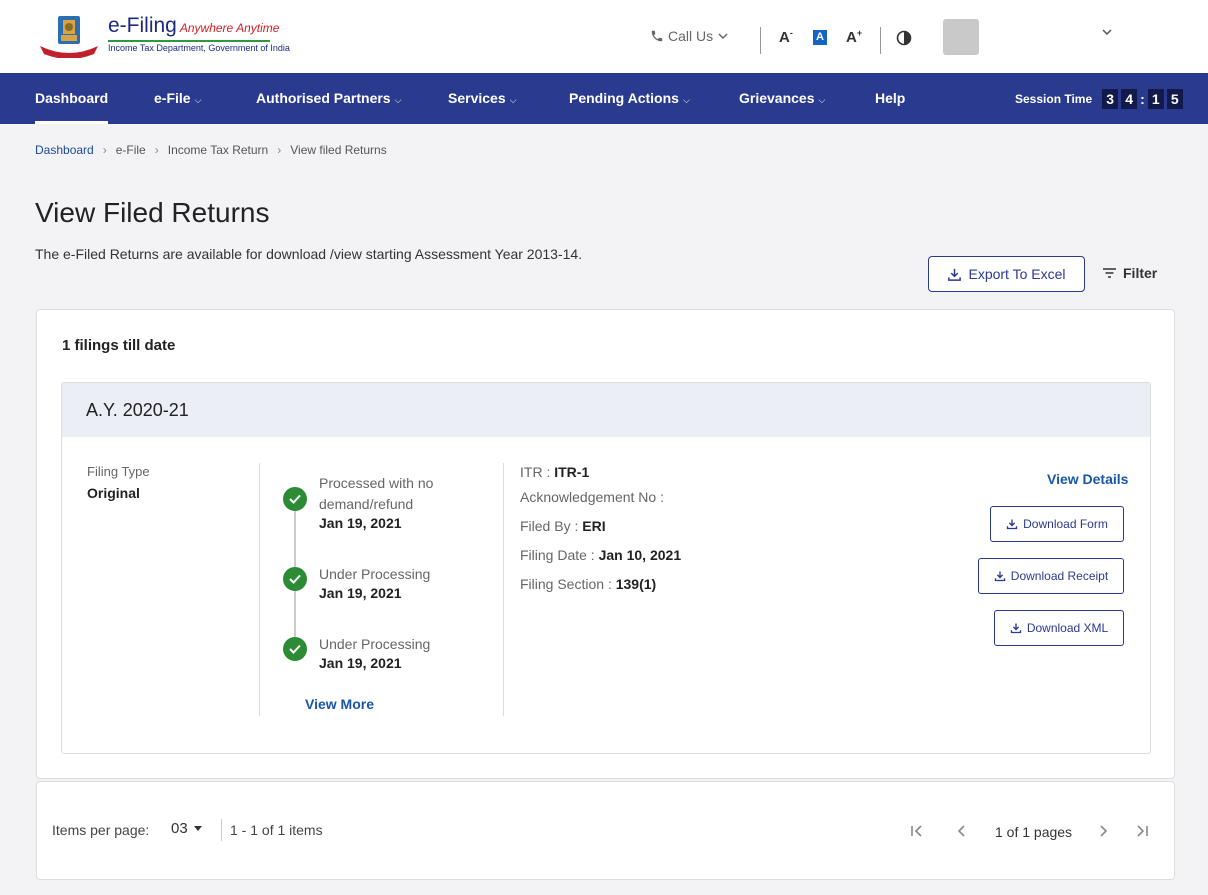 This screenshot has width=1208, height=895. What do you see at coordinates (1087, 479) in the screenshot?
I see `view-details-link: View Details` at bounding box center [1087, 479].